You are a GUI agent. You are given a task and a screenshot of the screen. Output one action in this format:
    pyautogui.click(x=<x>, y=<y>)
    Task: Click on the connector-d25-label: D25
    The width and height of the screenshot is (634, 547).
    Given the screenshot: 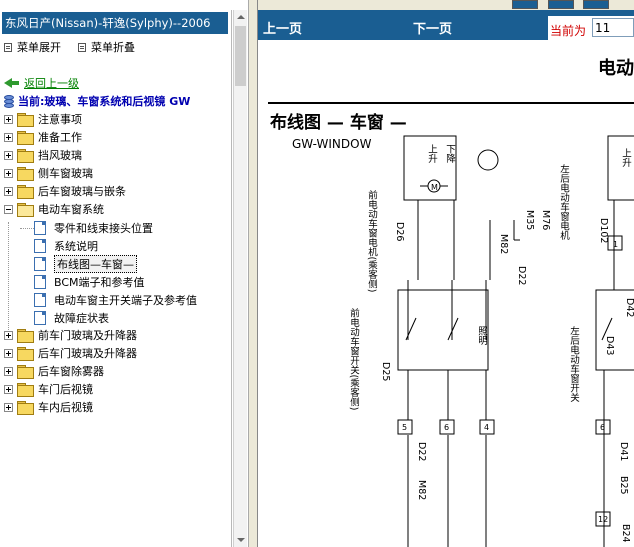 What is the action you would take?
    pyautogui.click(x=385, y=372)
    